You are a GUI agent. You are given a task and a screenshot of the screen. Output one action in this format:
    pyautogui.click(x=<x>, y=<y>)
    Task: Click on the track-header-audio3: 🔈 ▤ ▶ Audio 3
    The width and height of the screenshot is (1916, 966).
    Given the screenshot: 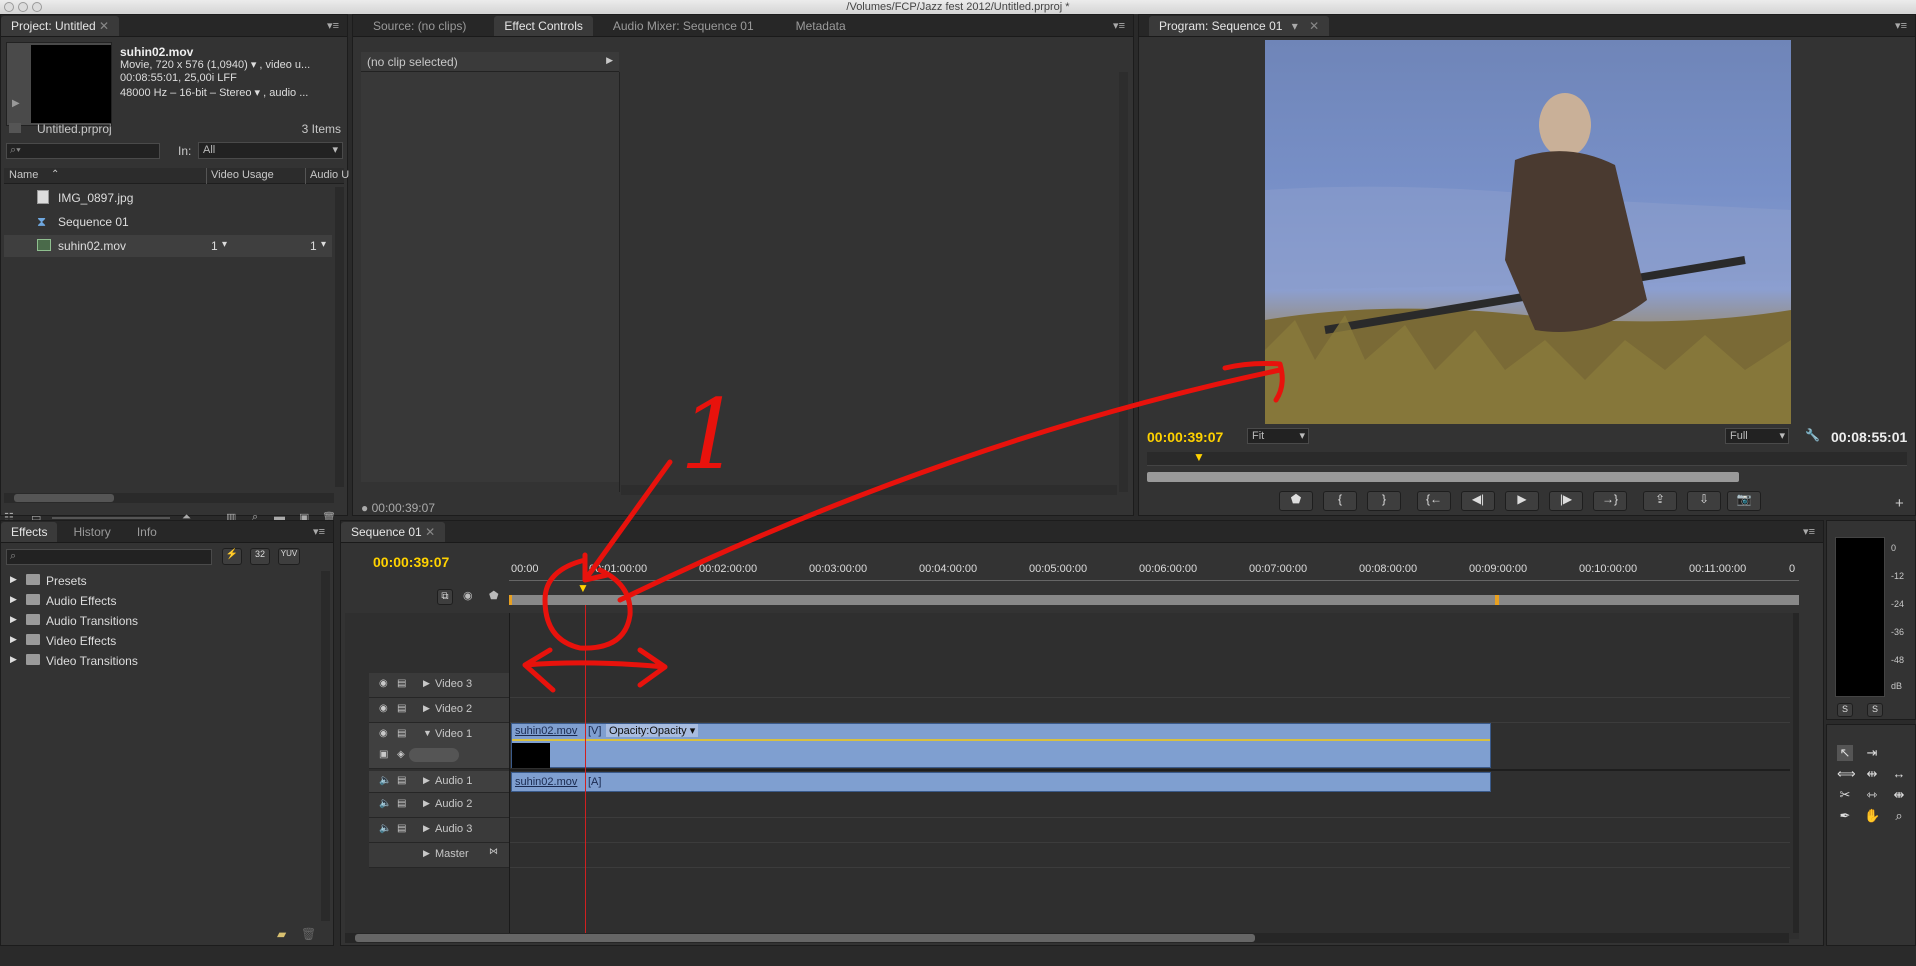 What is the action you would take?
    pyautogui.click(x=439, y=830)
    